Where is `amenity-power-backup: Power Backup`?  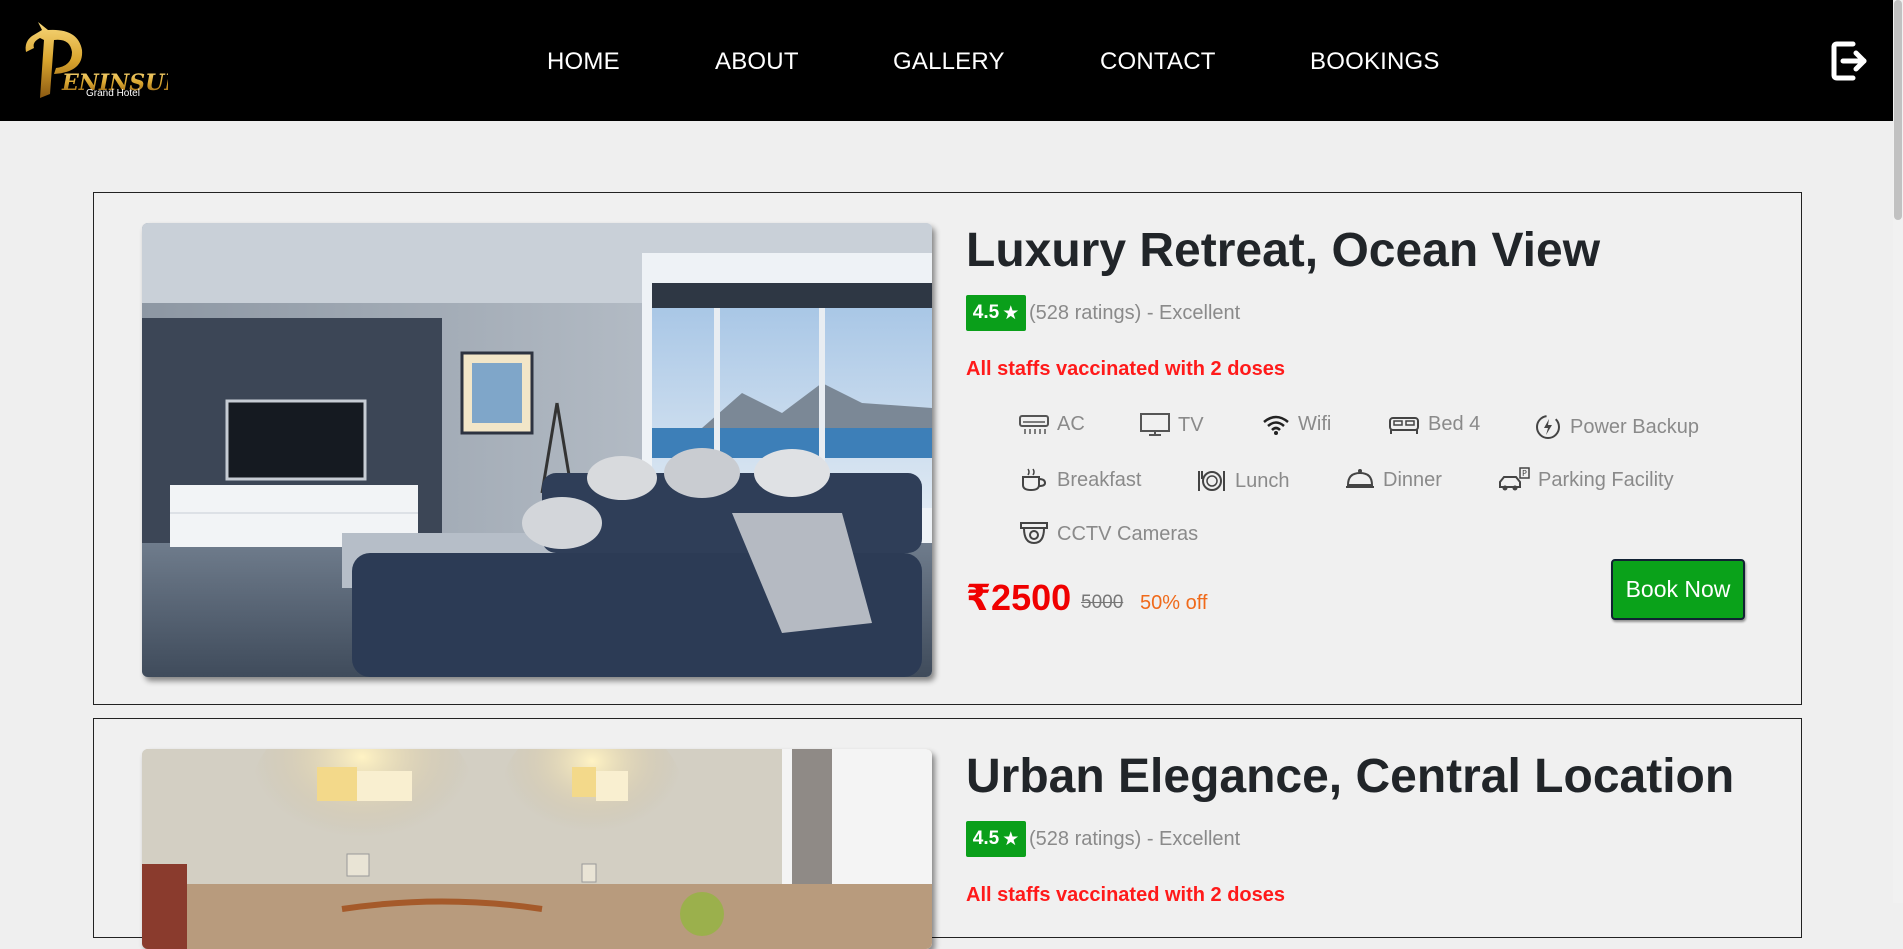 amenity-power-backup: Power Backup is located at coordinates (1616, 427).